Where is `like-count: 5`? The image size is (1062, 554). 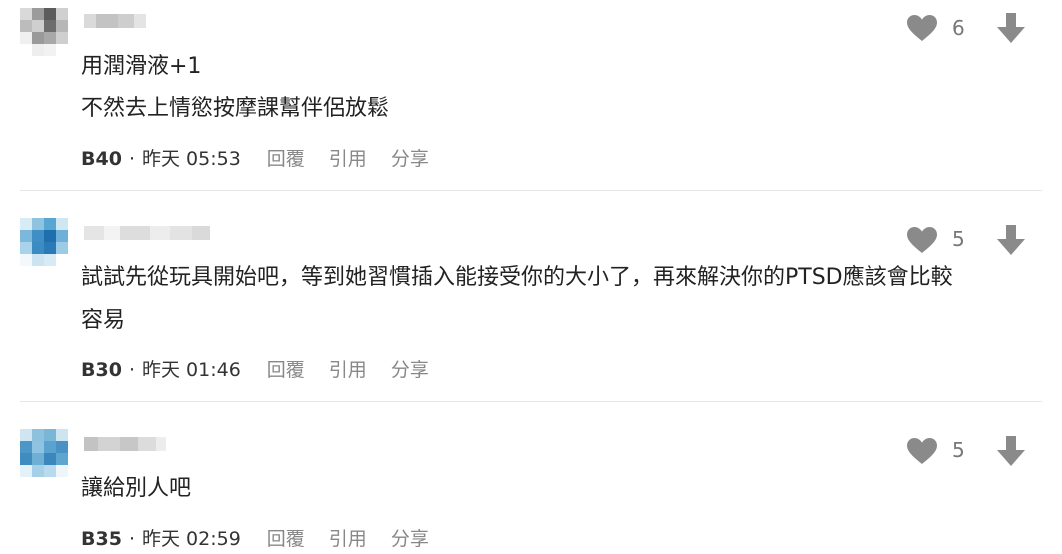
like-count: 5 is located at coordinates (958, 450).